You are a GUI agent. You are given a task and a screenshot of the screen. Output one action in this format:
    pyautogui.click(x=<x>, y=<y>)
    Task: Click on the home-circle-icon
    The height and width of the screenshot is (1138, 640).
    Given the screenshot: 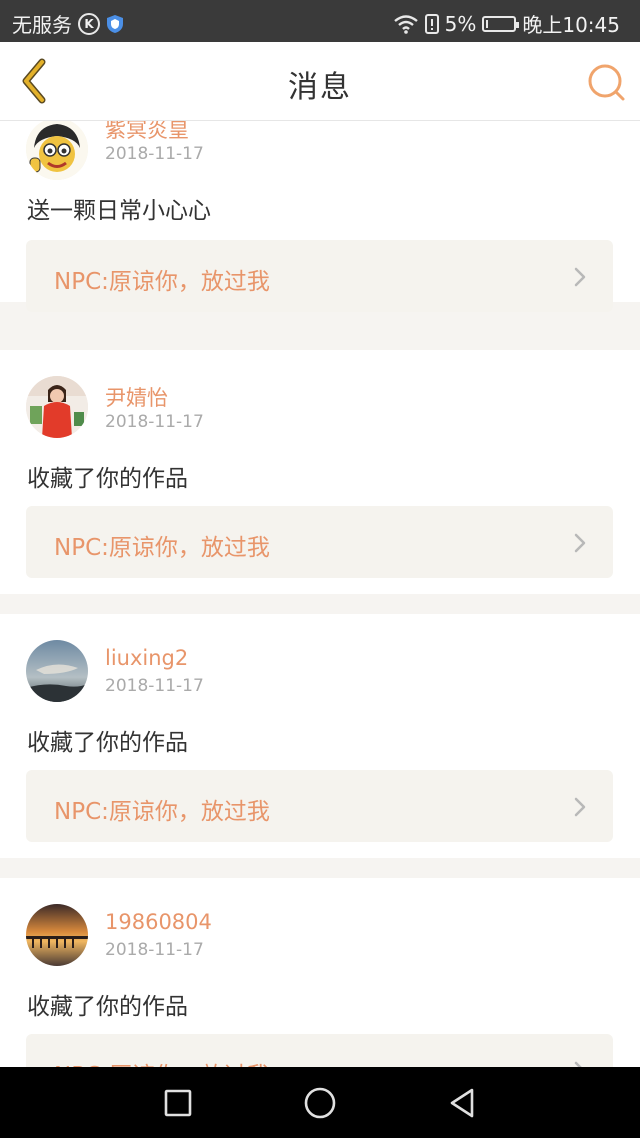 What is the action you would take?
    pyautogui.click(x=320, y=1103)
    